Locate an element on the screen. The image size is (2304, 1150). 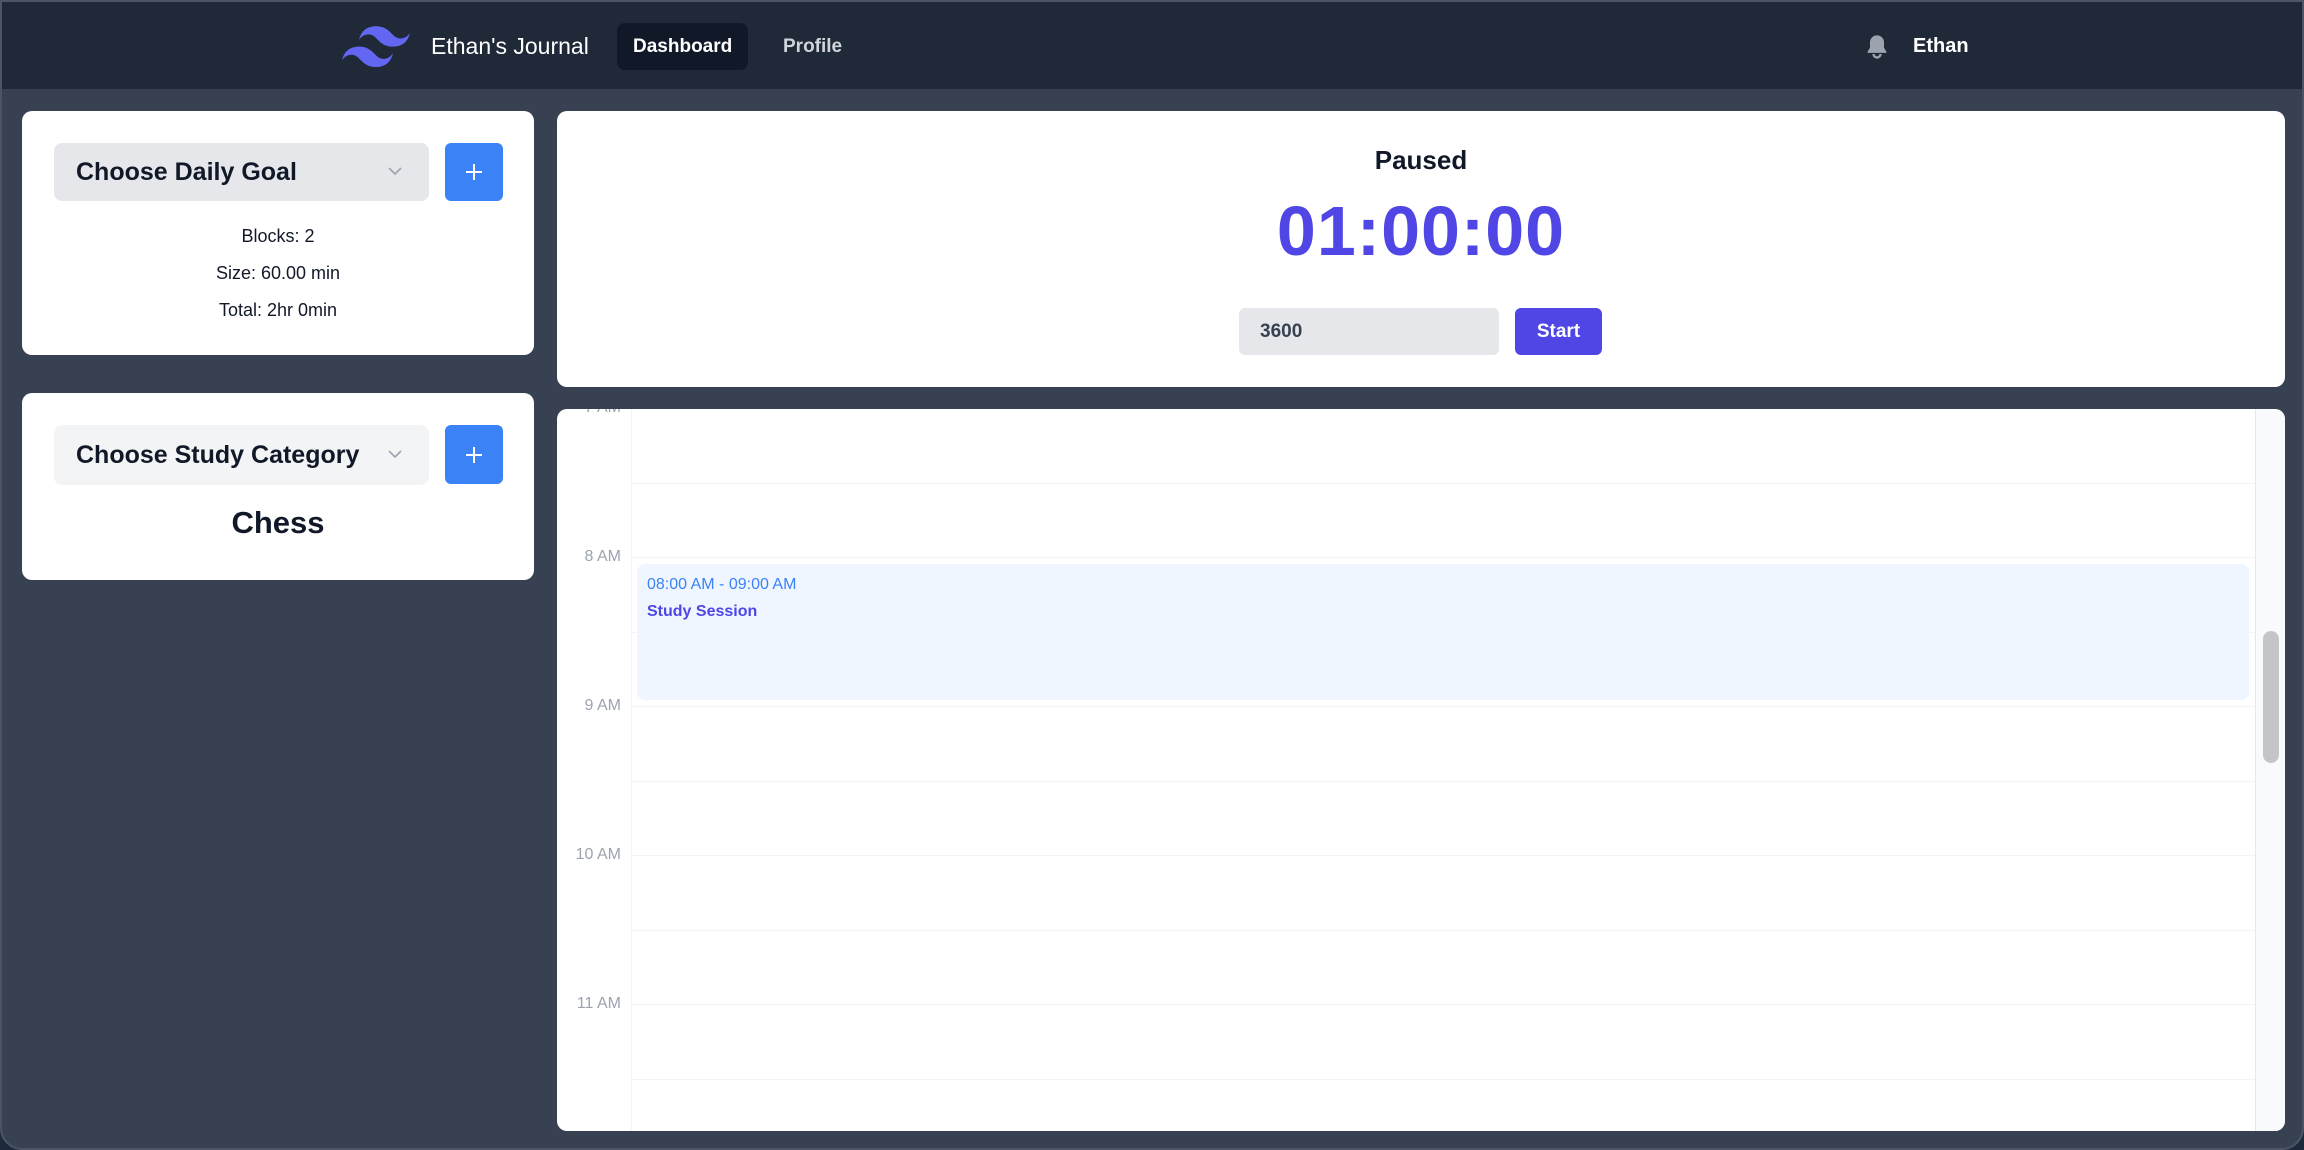
add-study-category-button is located at coordinates (474, 454).